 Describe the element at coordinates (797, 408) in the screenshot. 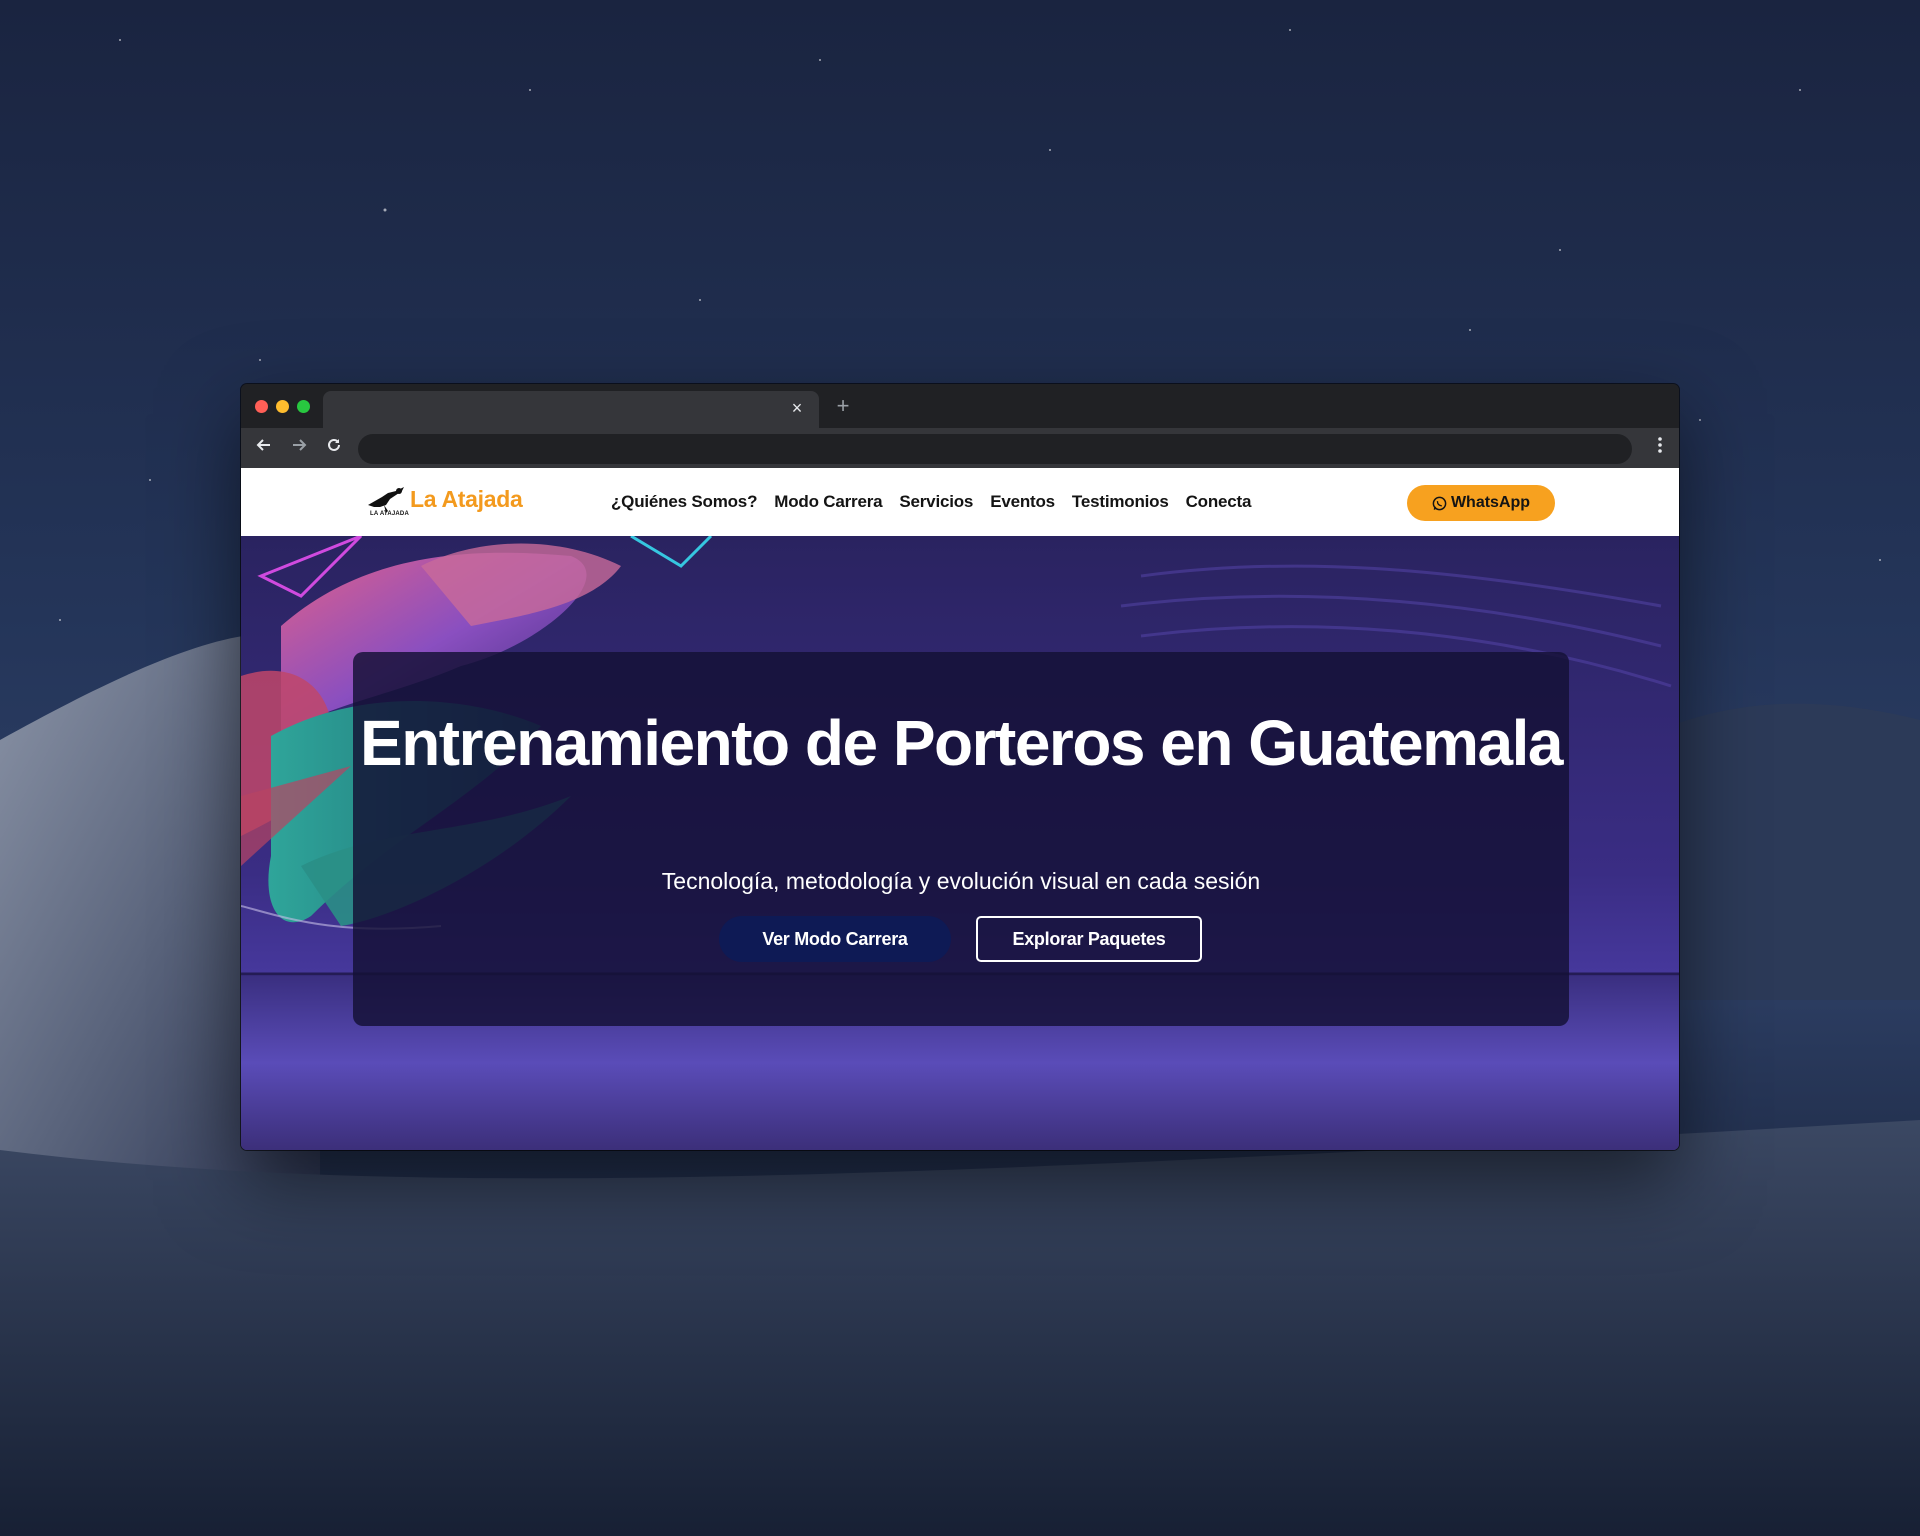

I see `tab-close-icon: ×` at that location.